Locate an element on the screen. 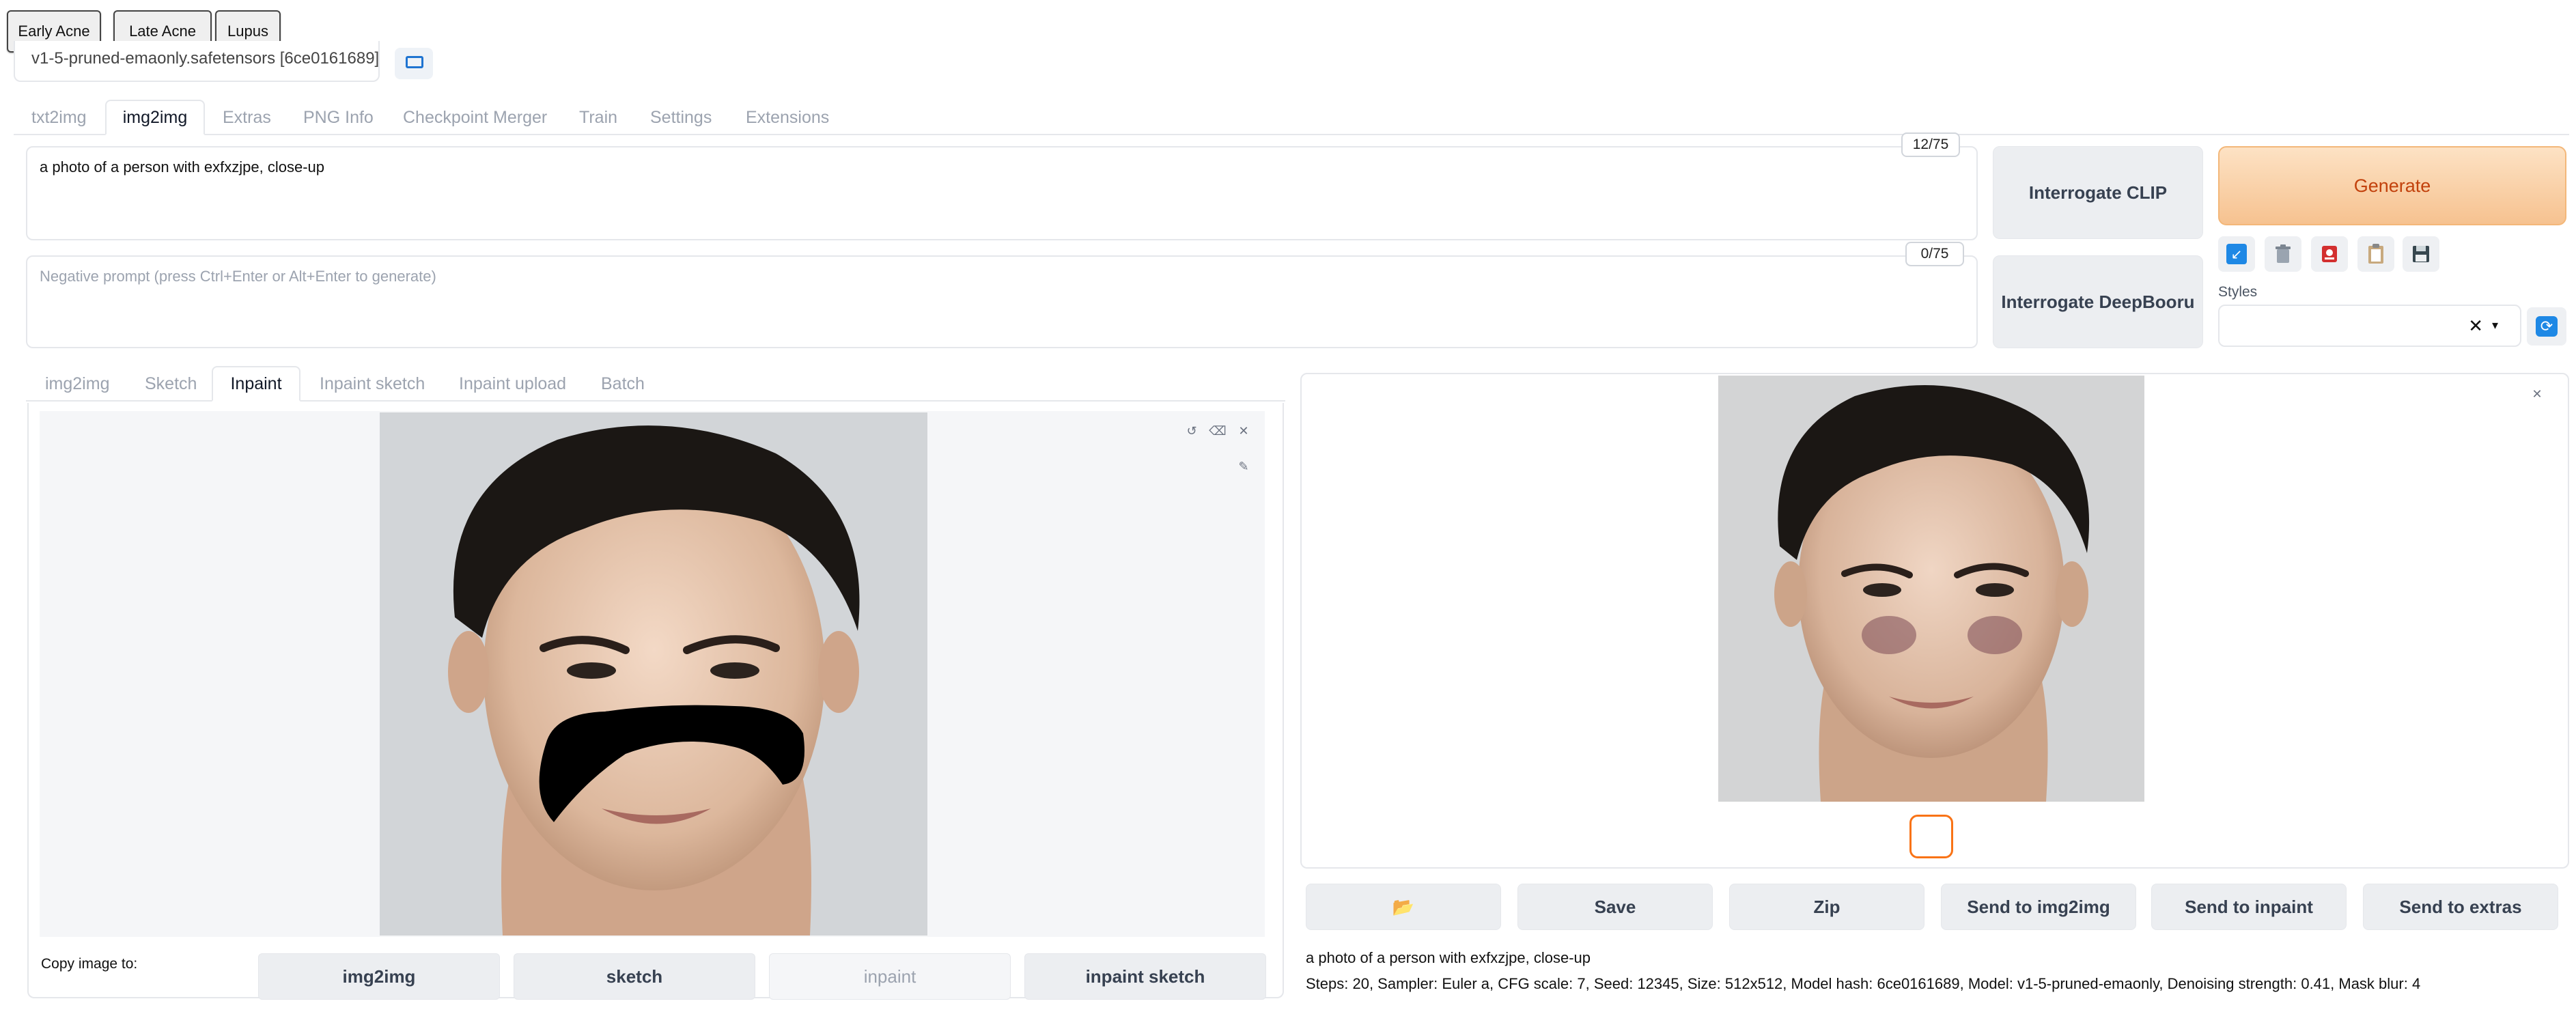  copy-to-img2img-button: img2img is located at coordinates (379, 976).